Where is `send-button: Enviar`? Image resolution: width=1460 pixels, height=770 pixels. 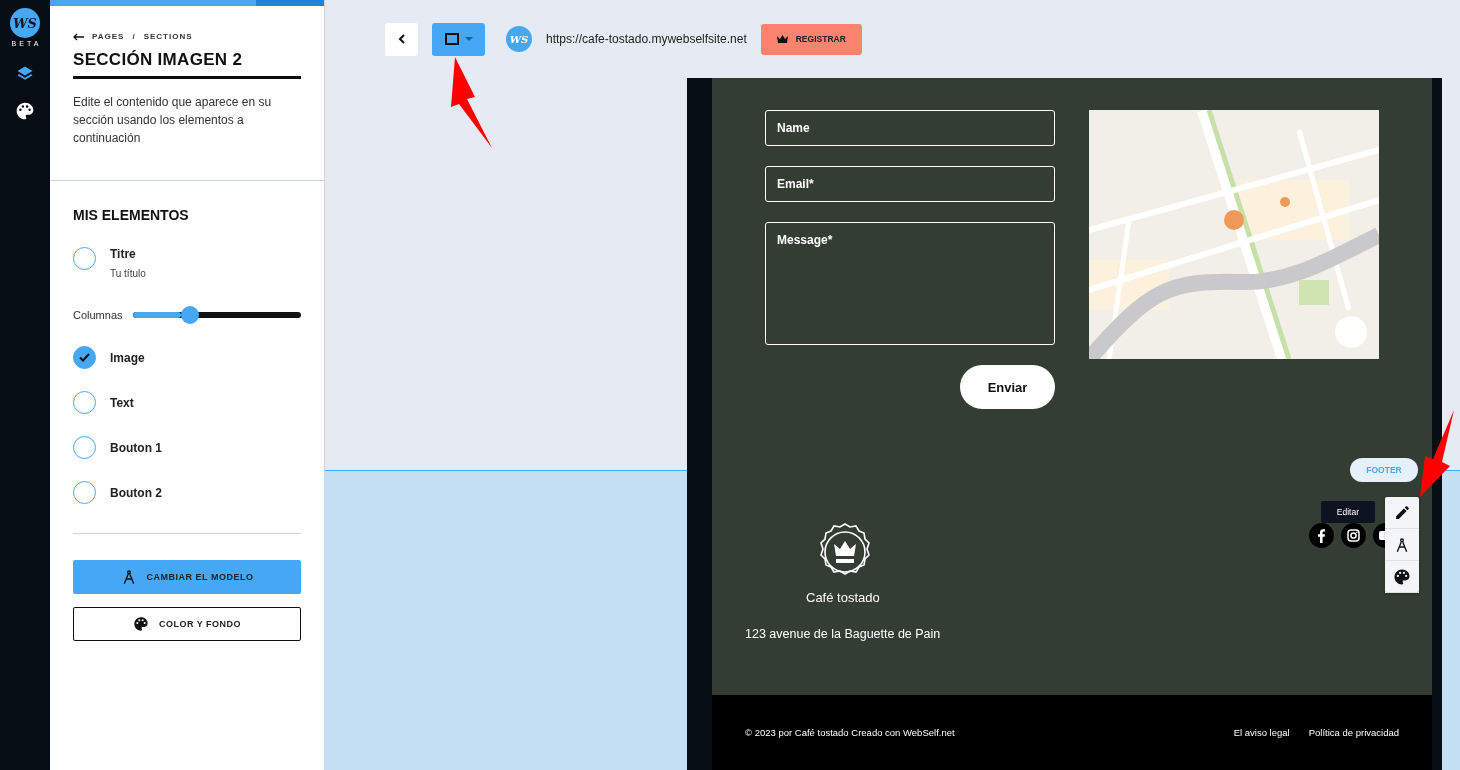 send-button: Enviar is located at coordinates (1007, 387).